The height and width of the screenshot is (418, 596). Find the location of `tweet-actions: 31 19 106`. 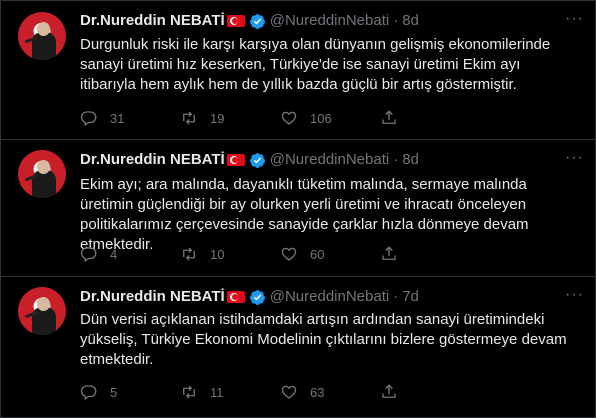

tweet-actions: 31 19 106 is located at coordinates (290, 118).